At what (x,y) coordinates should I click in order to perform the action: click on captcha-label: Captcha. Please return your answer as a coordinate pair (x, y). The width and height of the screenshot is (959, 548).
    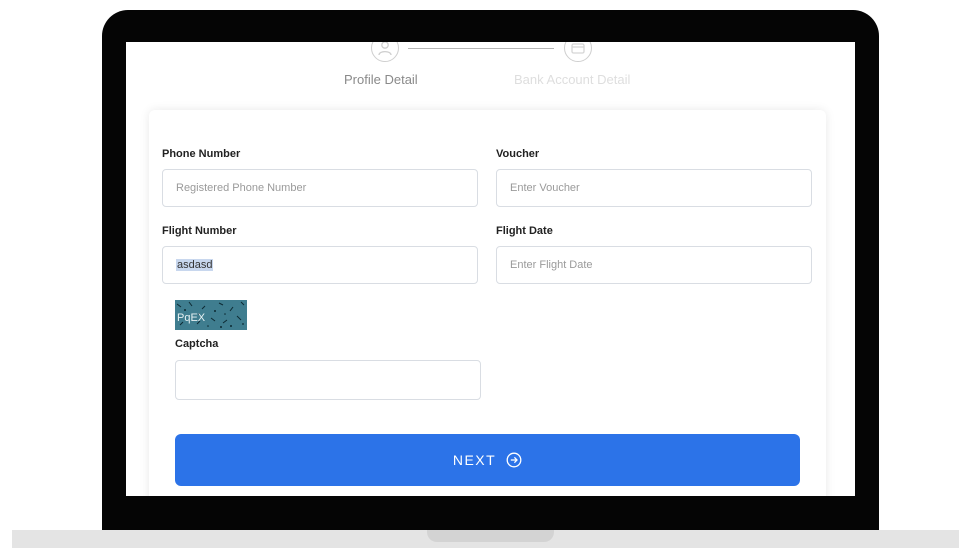
    Looking at the image, I should click on (197, 344).